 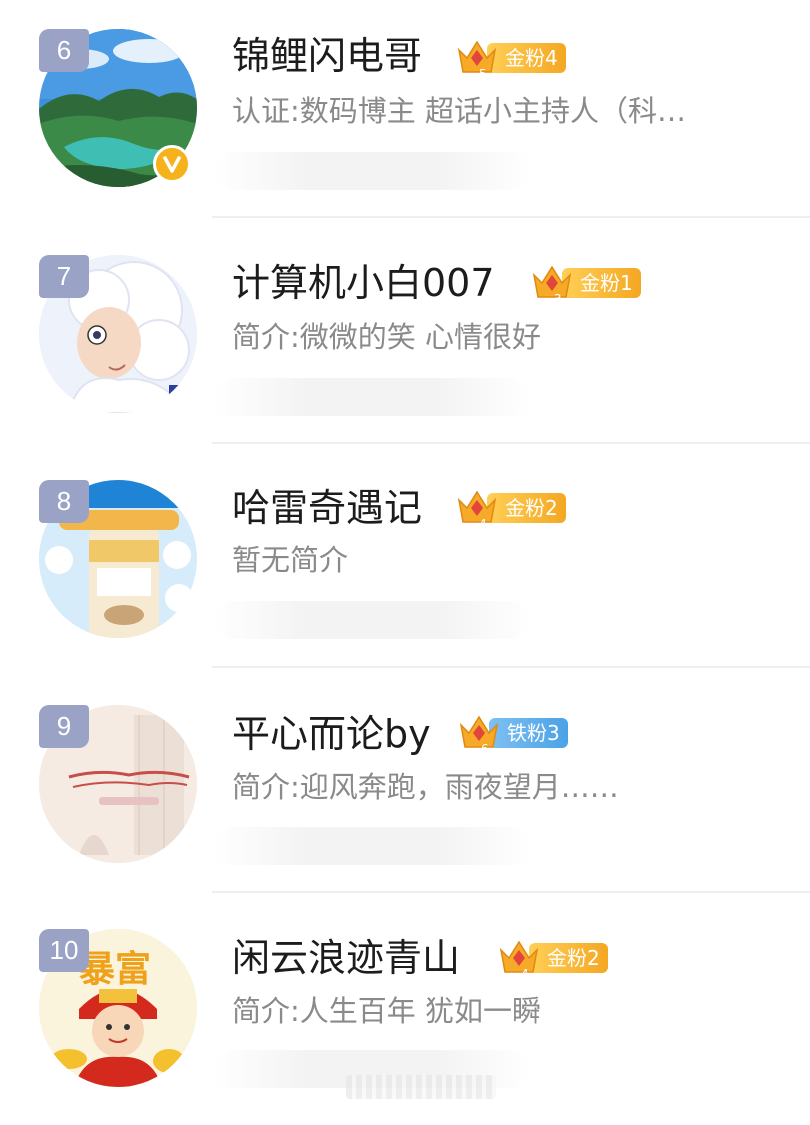 I want to click on verified-icon, so click(x=172, y=164).